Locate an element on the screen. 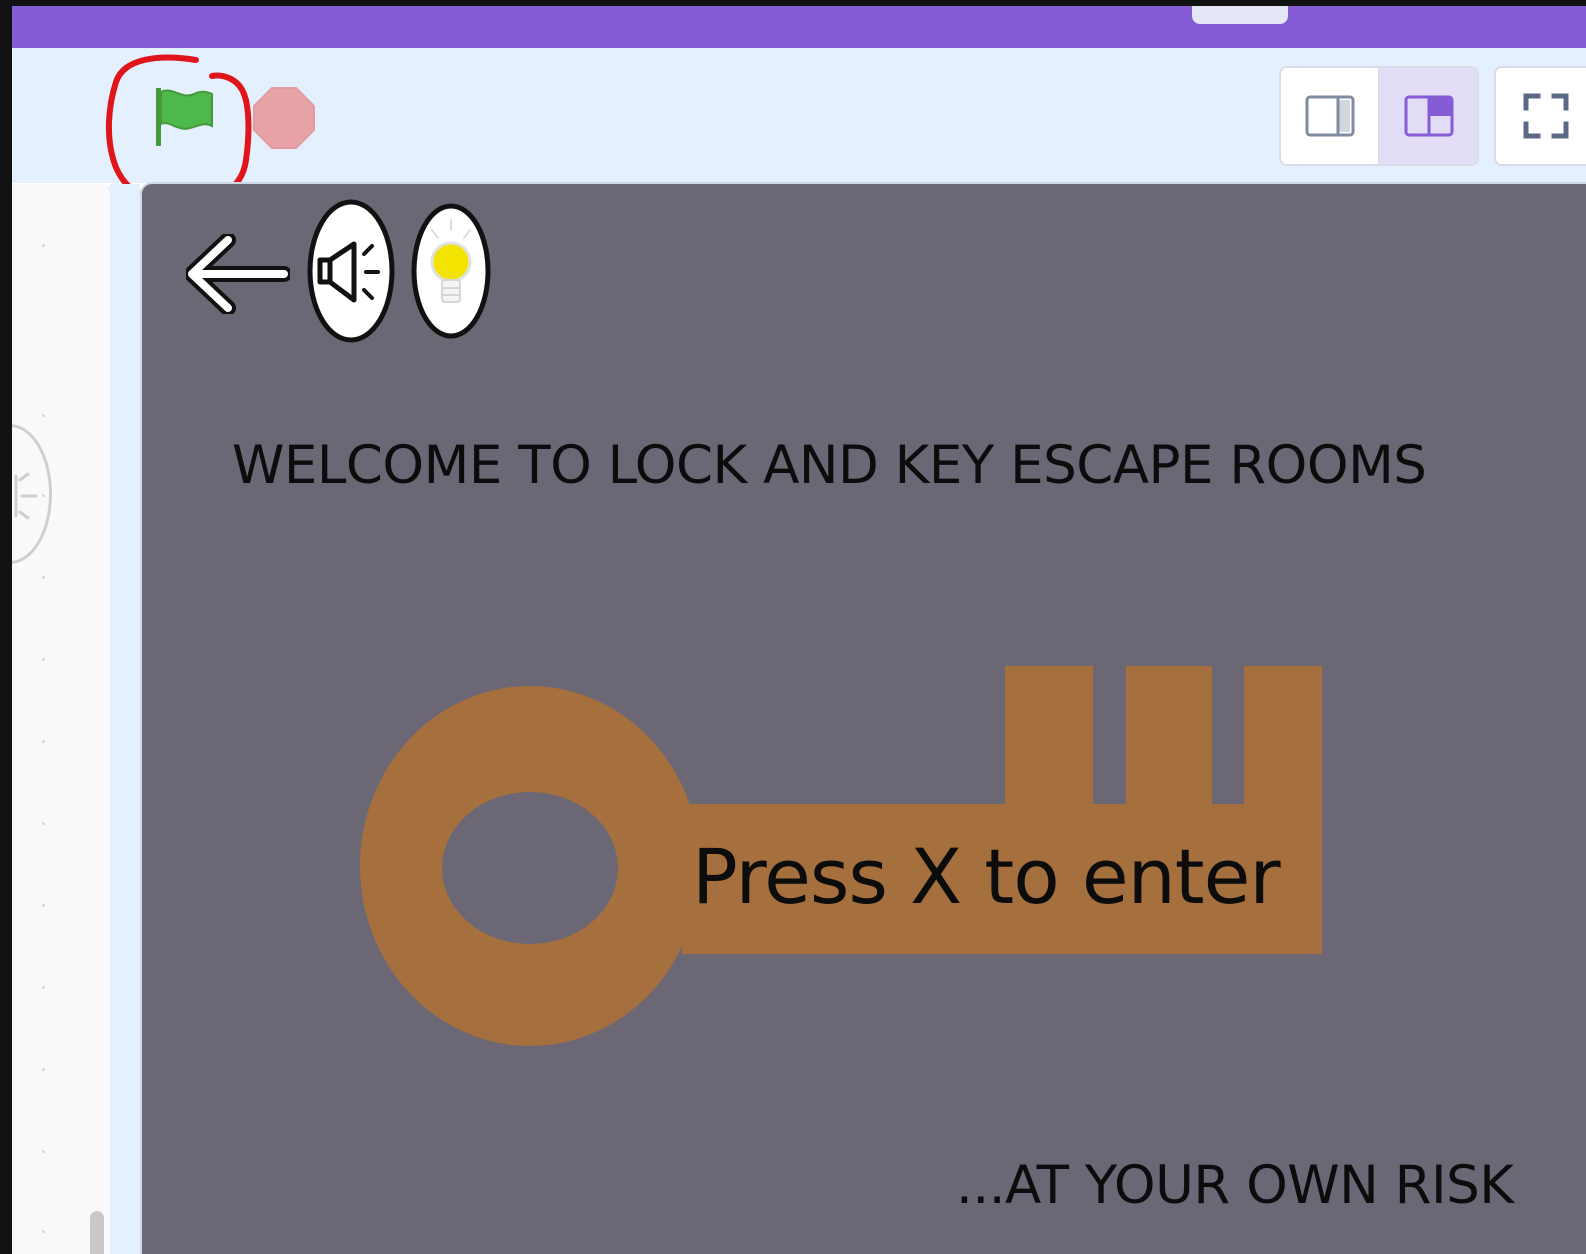 The width and height of the screenshot is (1586, 1254). stop-sign-icon is located at coordinates (284, 118).